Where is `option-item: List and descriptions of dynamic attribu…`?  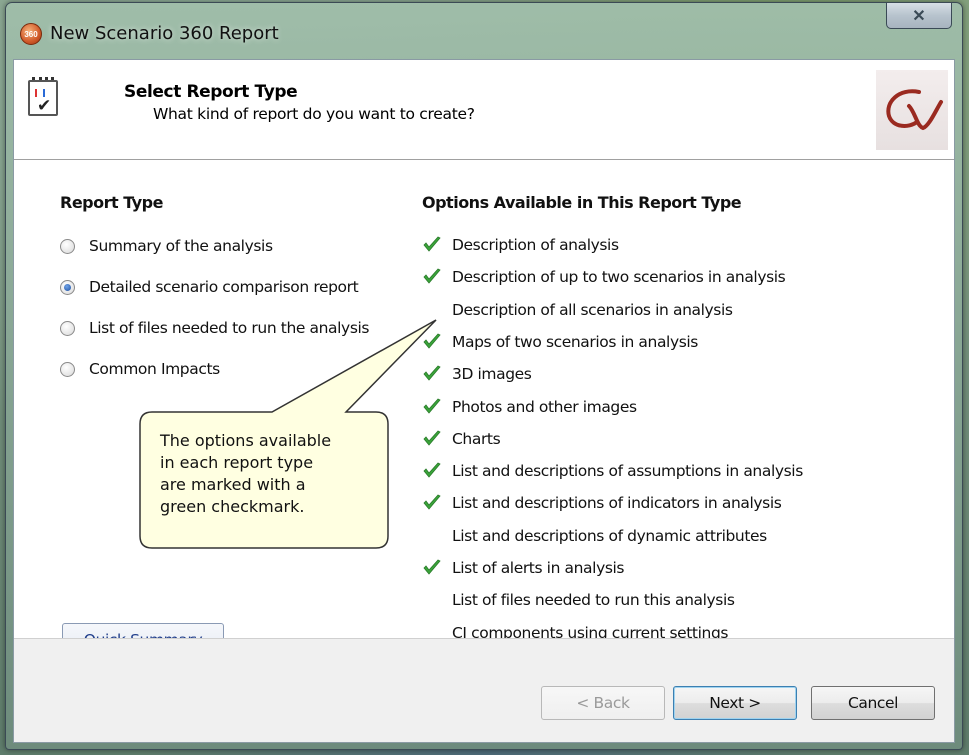 option-item: List and descriptions of dynamic attribu… is located at coordinates (594, 536).